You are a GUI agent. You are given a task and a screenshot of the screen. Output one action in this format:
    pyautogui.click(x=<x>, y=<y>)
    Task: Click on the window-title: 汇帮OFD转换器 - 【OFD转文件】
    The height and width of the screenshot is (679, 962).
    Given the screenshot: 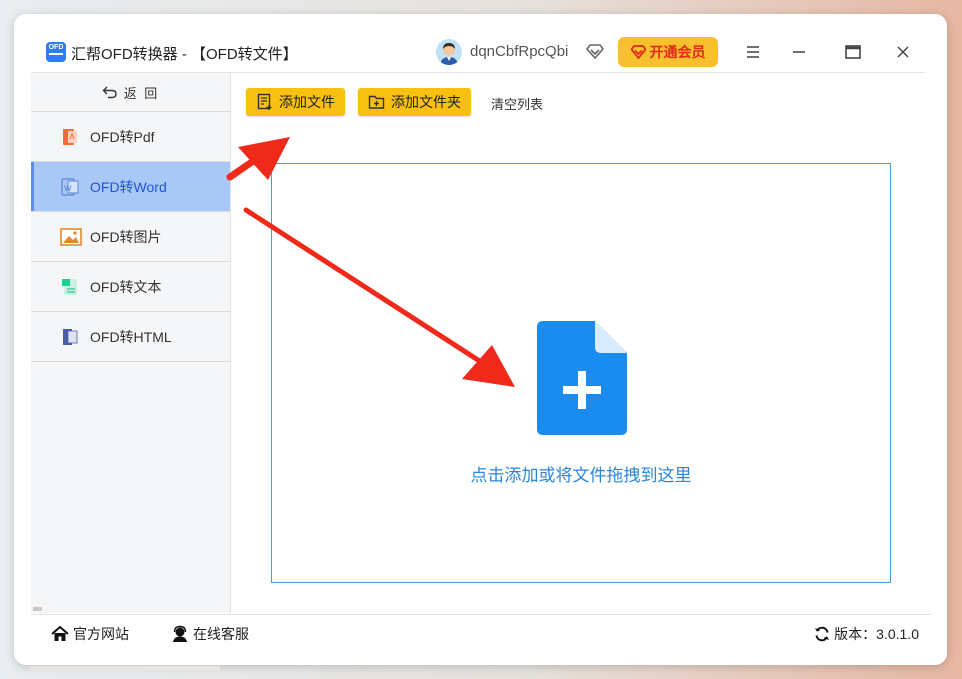 What is the action you would take?
    pyautogui.click(x=184, y=54)
    